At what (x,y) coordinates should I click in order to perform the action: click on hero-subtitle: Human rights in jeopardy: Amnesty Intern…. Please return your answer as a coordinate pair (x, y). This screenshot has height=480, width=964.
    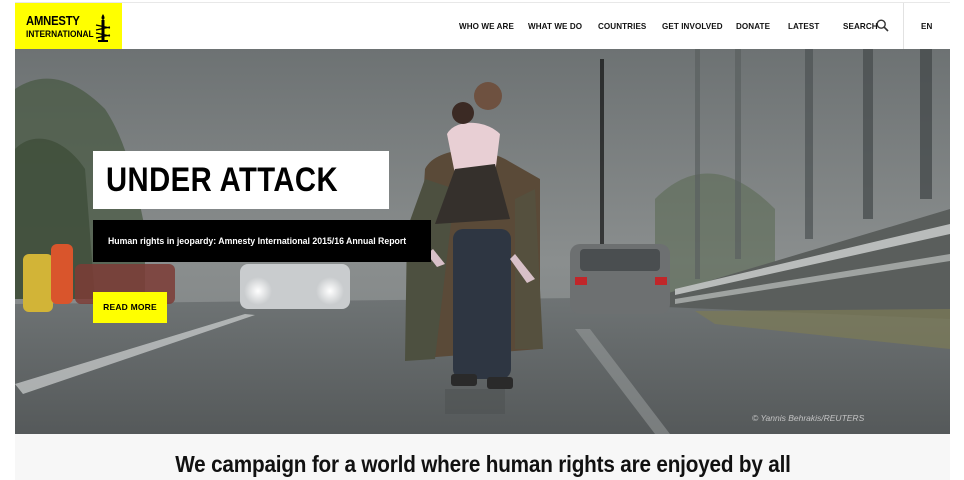
    Looking at the image, I should click on (257, 241).